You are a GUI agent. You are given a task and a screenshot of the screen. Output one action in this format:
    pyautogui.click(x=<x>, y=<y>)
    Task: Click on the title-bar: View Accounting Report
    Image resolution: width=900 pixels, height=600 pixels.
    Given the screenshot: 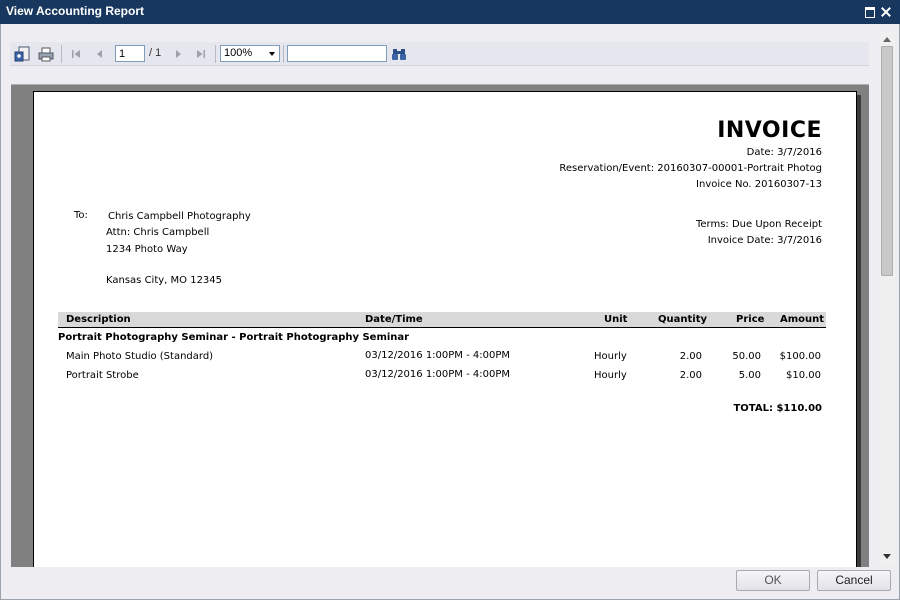 What is the action you would take?
    pyautogui.click(x=450, y=12)
    